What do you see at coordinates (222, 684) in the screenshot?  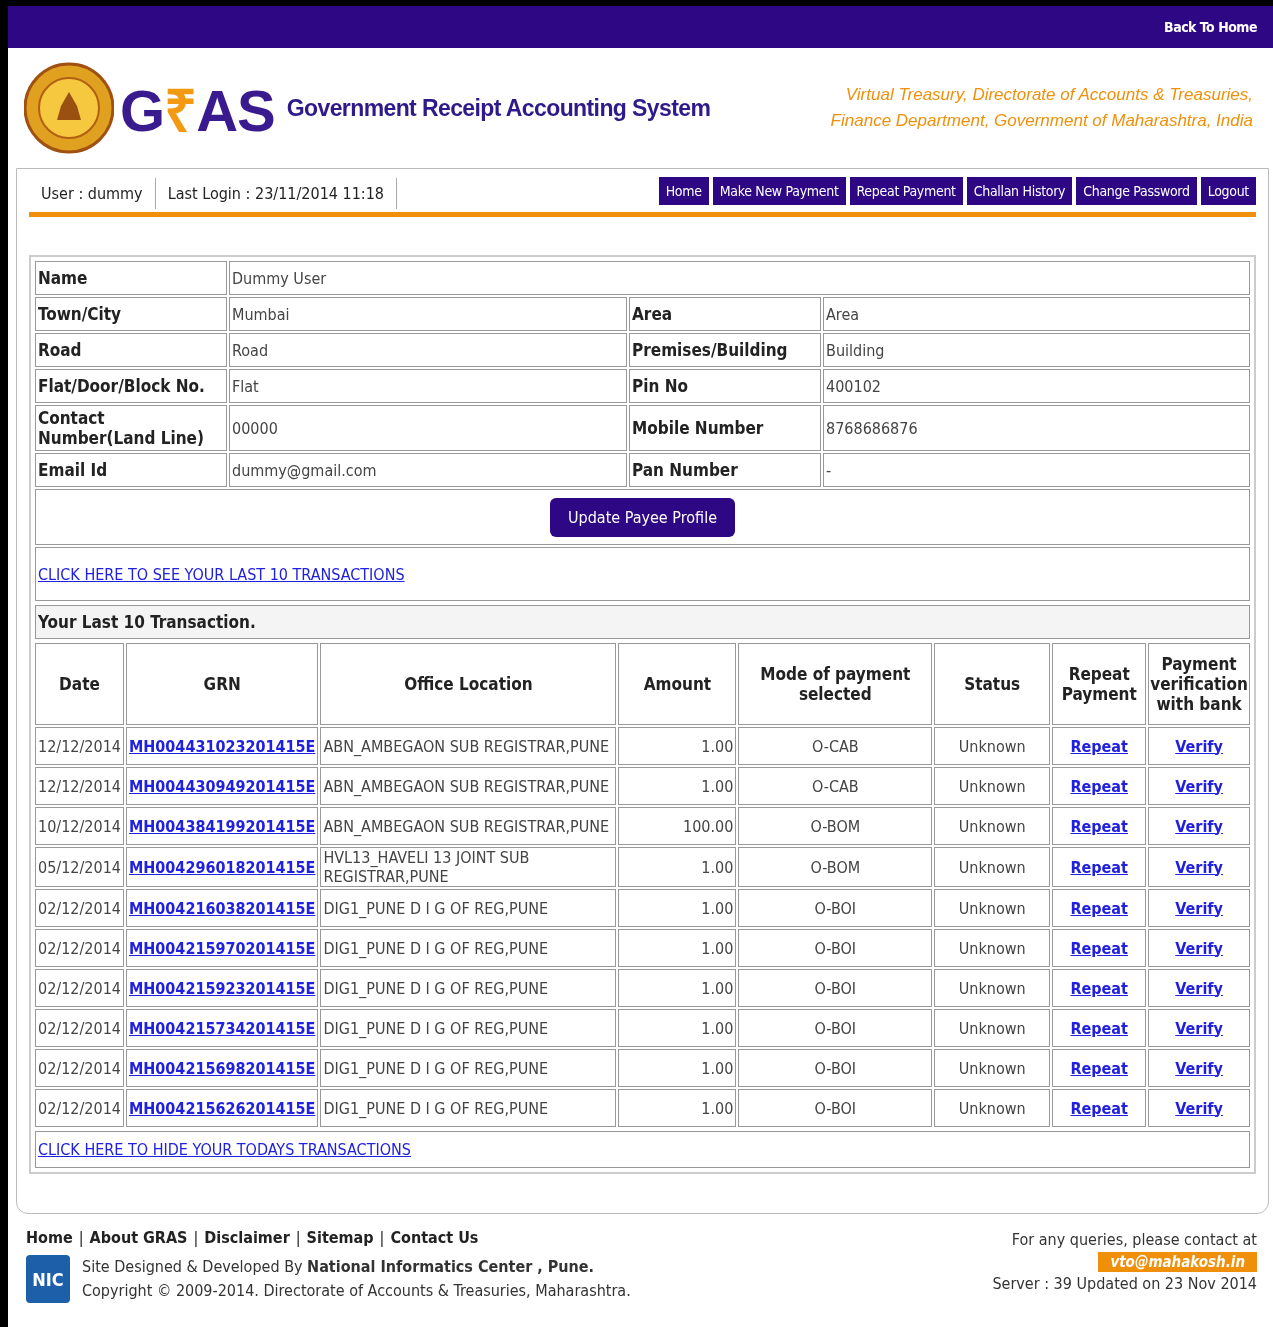 I see `column-header: GRN` at bounding box center [222, 684].